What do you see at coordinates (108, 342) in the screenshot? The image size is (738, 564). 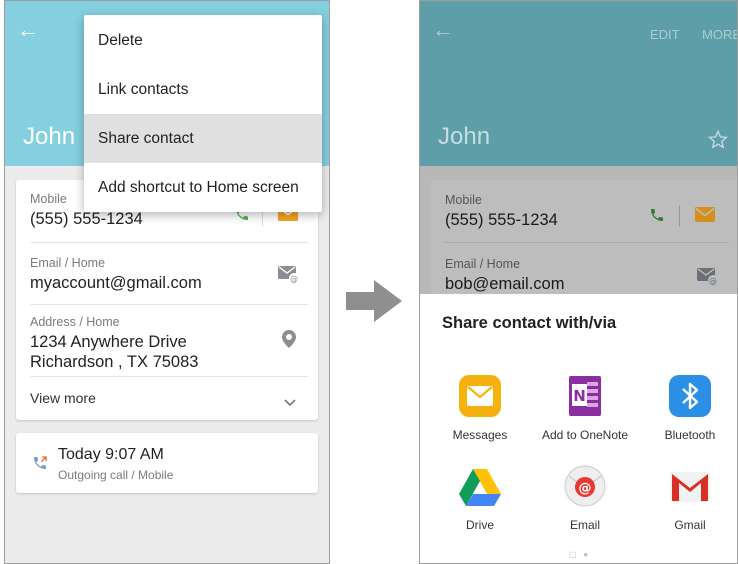 I see `address-line-1: 1234 Anywhere Drive` at bounding box center [108, 342].